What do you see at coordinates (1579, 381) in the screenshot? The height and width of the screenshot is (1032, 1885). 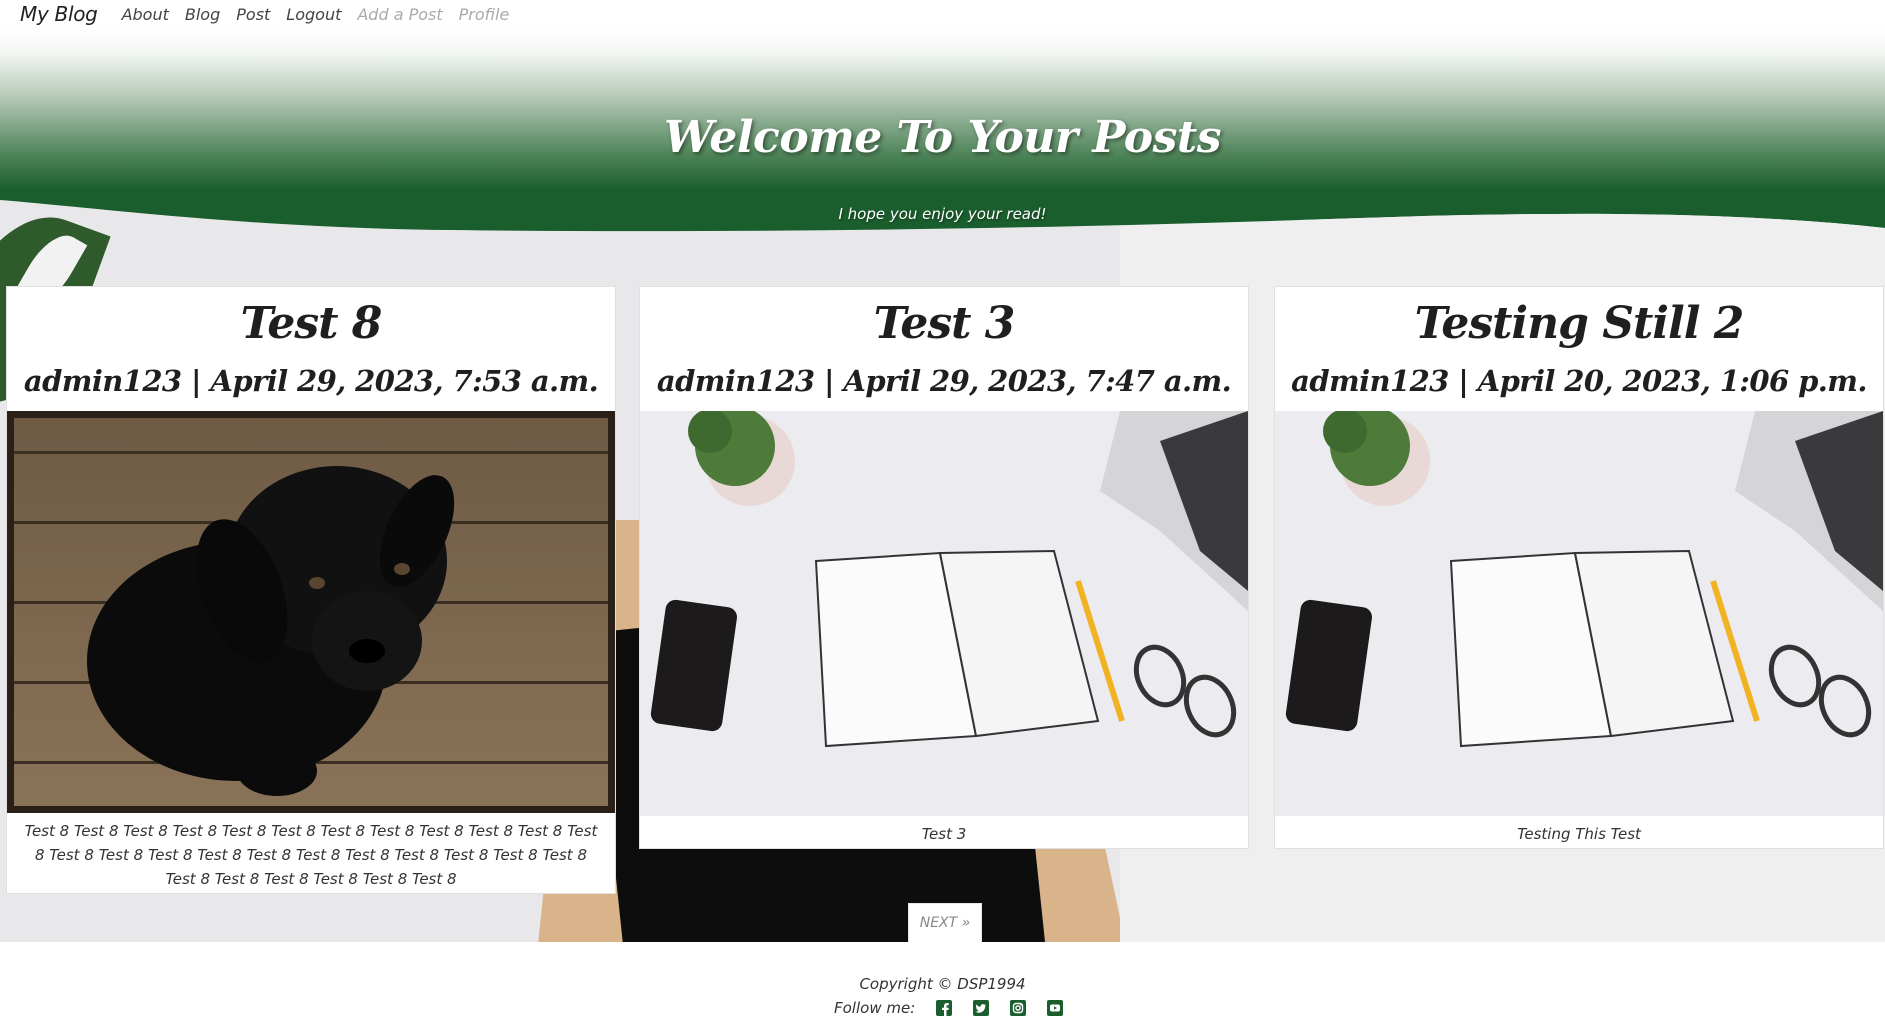 I see `post-meta: admin123 | April 20, 2023, 1:06 p.m.` at bounding box center [1579, 381].